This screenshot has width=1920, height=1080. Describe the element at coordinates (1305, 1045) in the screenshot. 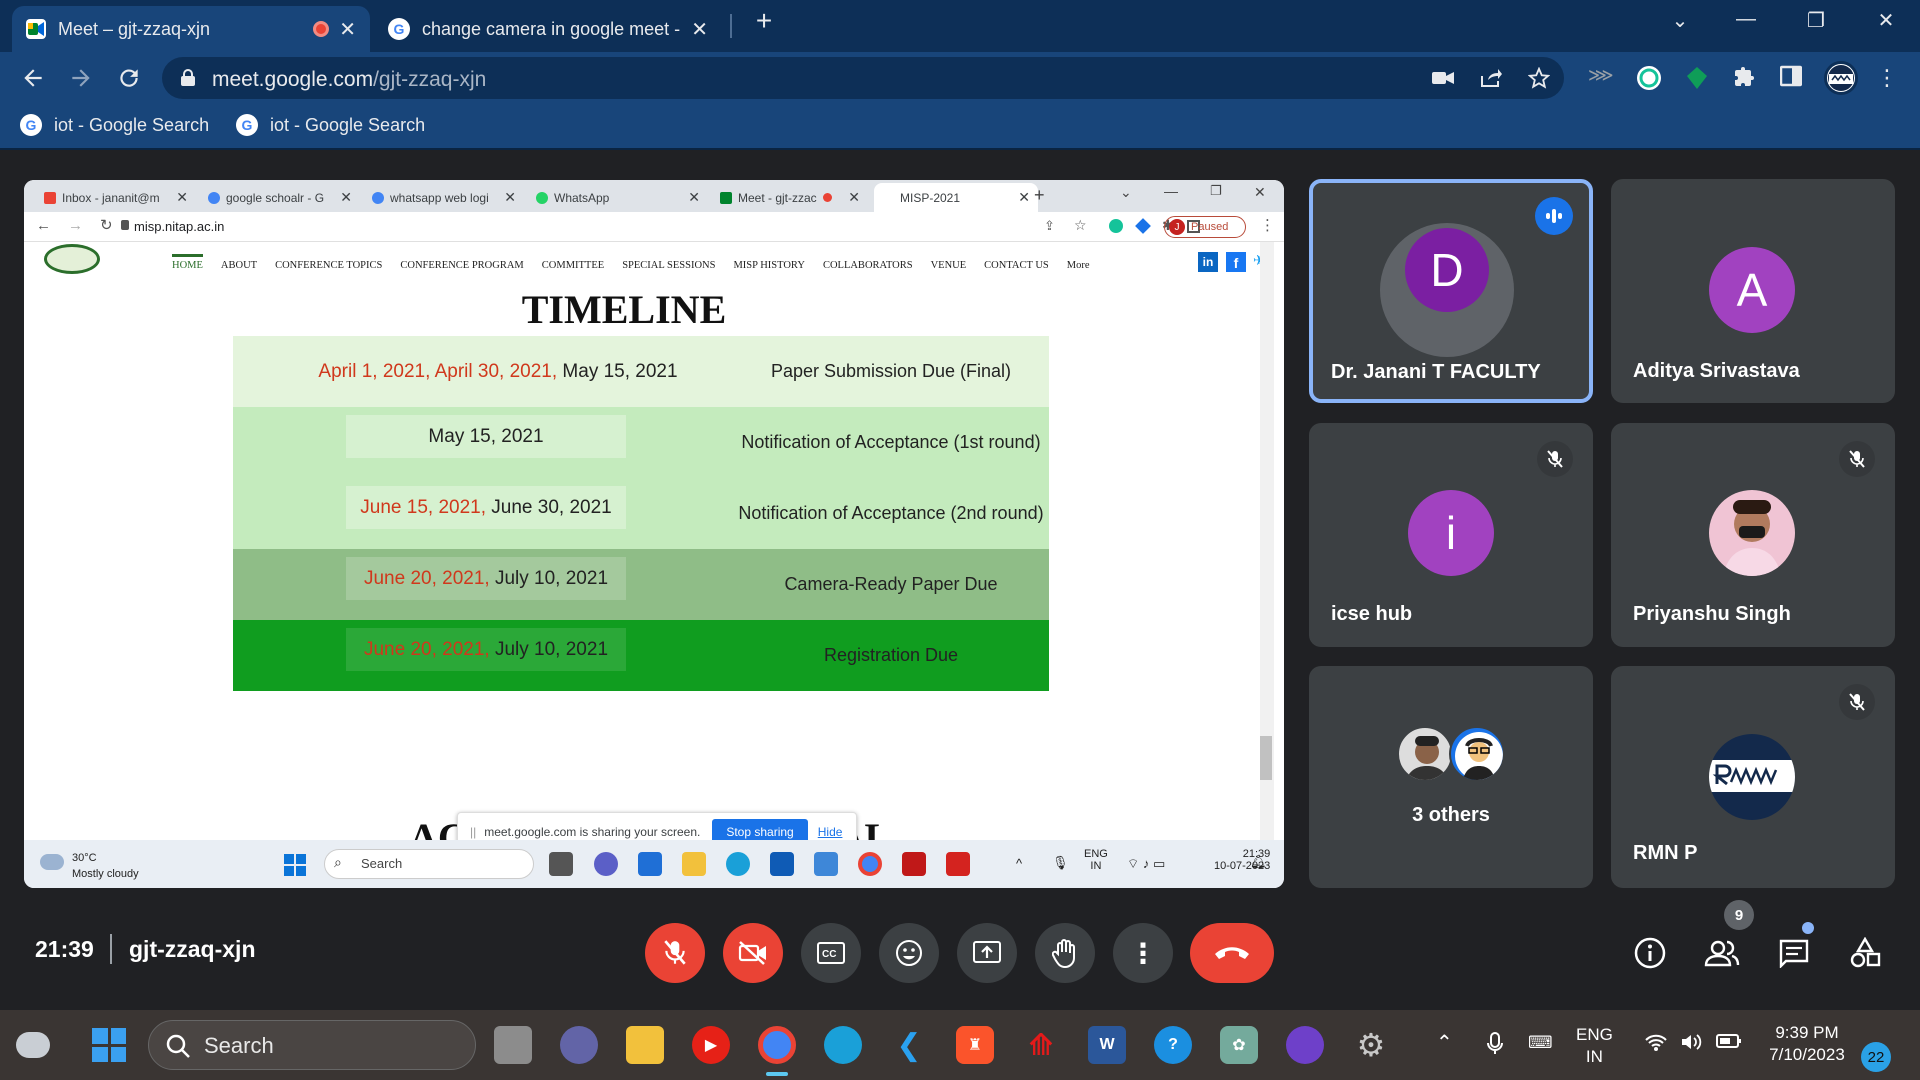

I see `github-icon` at that location.